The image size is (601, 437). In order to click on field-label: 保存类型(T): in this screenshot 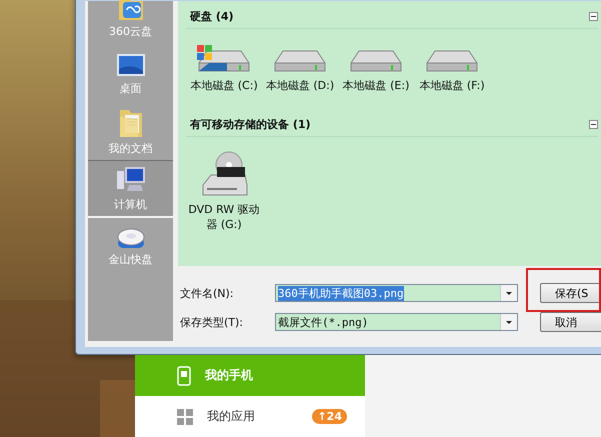, I will do `click(212, 322)`.